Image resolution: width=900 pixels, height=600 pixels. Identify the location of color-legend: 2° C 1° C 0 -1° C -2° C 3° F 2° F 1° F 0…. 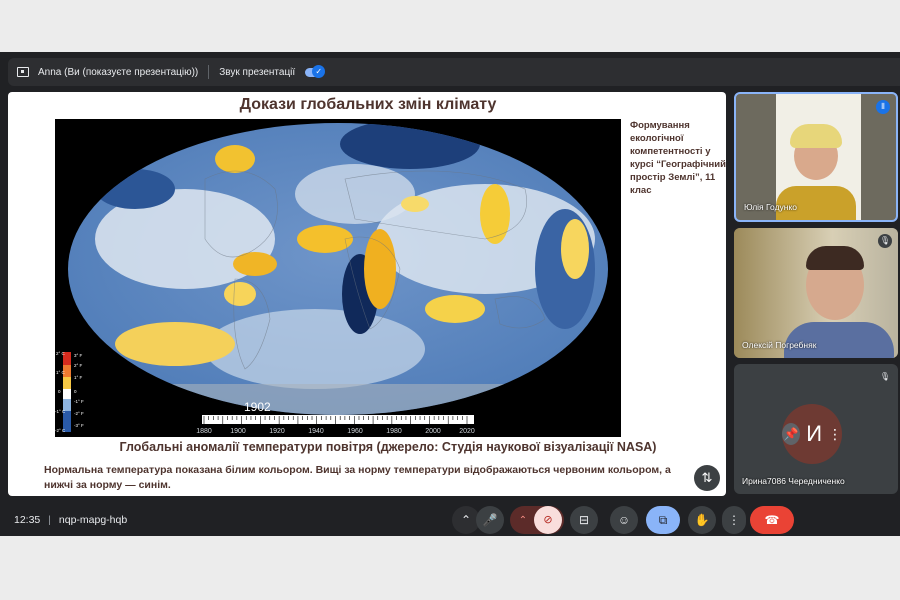
(69, 392).